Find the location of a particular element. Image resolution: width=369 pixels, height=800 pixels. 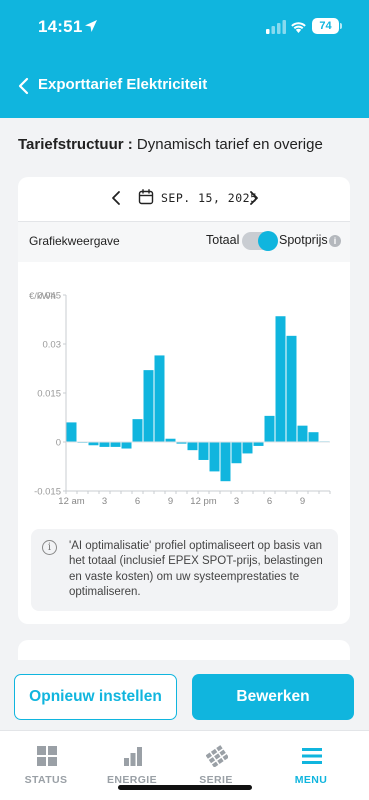

bar-chart-icon is located at coordinates (133, 756).